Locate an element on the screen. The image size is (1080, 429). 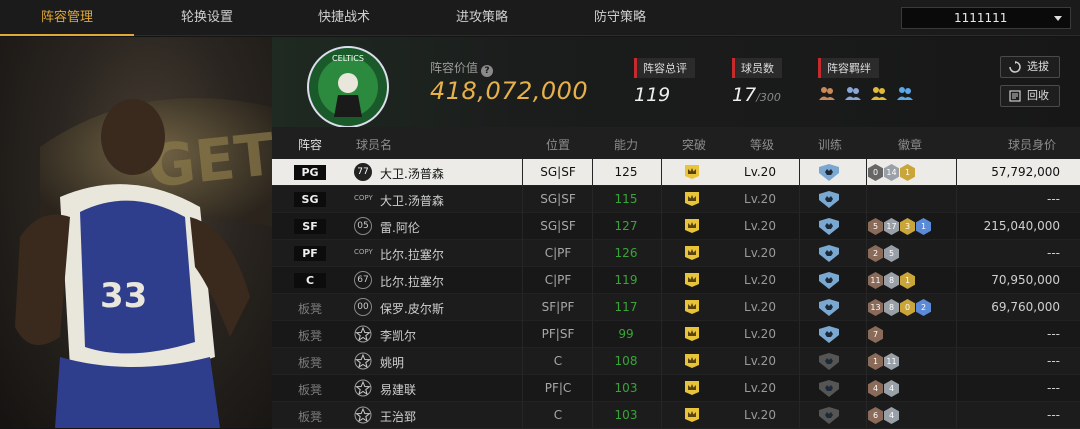
table-row: PF COPY 比尔.拉塞尔 C|PF 126 Lv.20 --- 2 5 is located at coordinates (676, 253).